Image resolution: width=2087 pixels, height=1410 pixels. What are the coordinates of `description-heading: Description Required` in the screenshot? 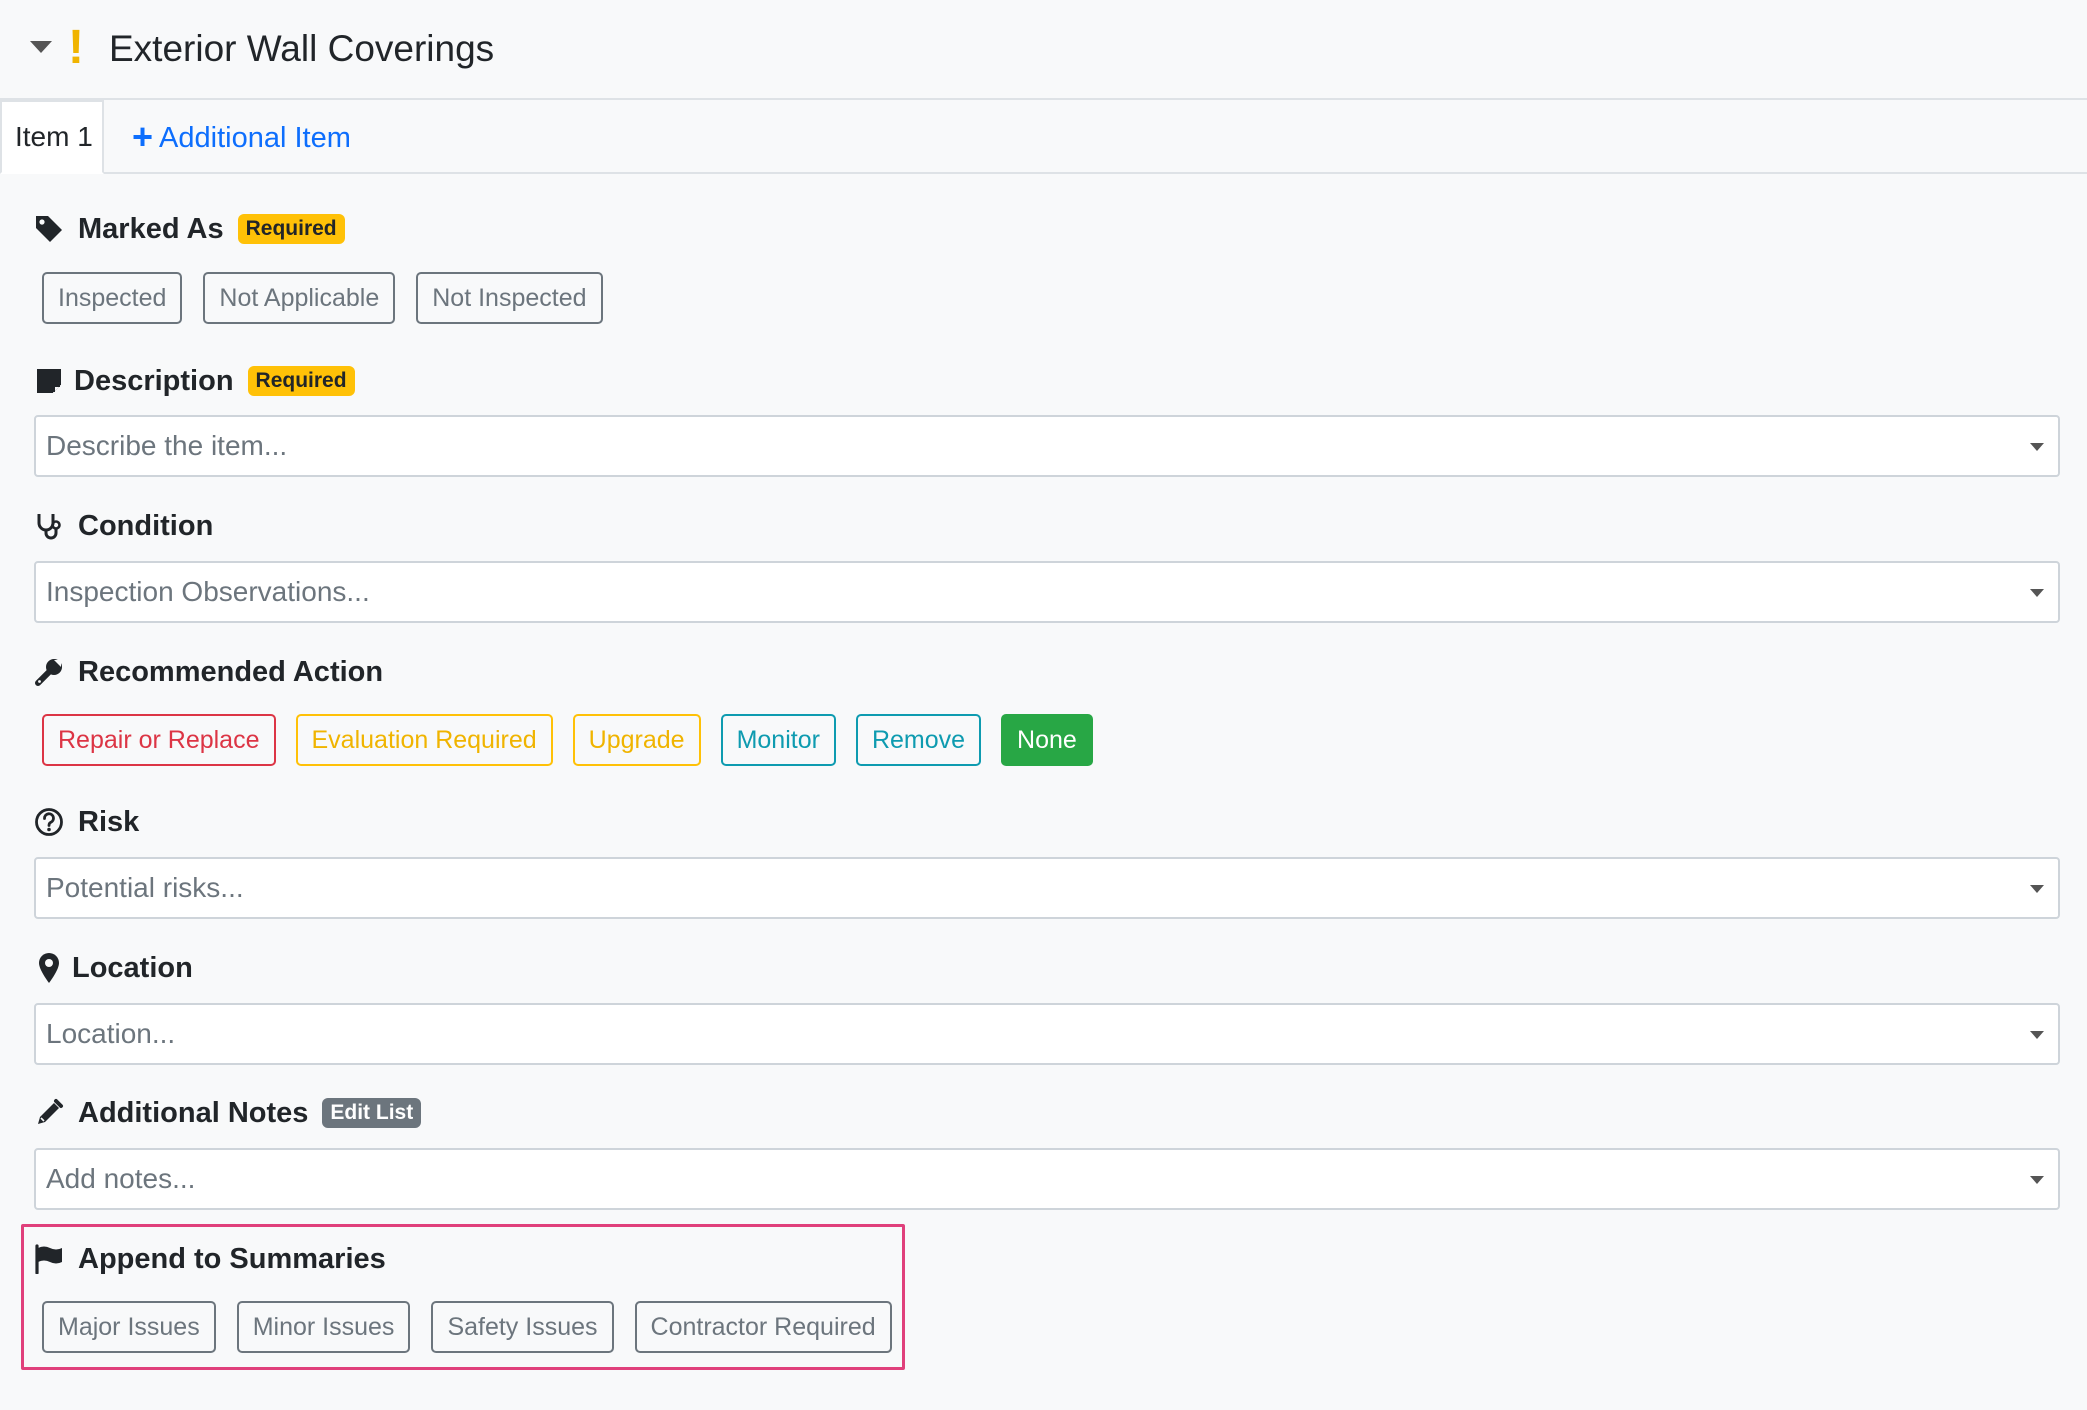 It's located at (193, 381).